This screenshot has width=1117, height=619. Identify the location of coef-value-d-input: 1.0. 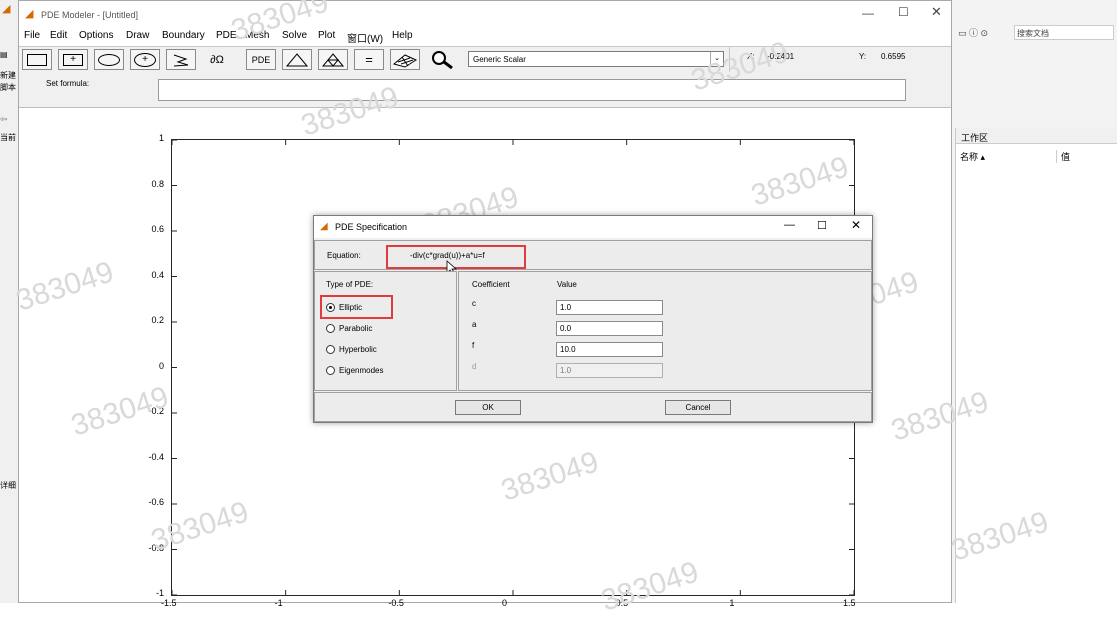
(609, 370).